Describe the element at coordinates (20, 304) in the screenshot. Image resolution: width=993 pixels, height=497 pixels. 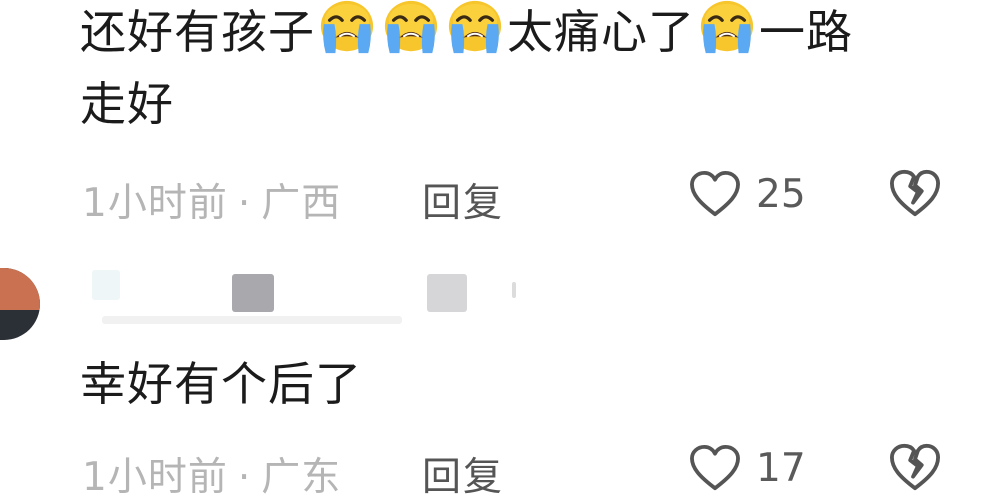
I see `avatar` at that location.